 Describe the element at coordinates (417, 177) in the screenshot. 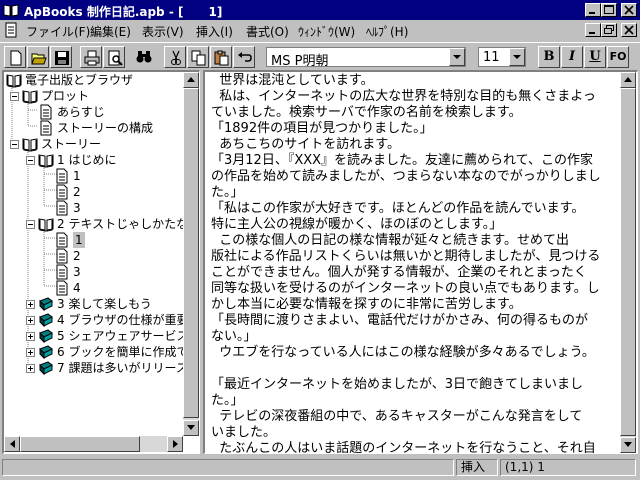

I see `text-line: の作品を始めて読みましたが、つまらない本なのでがっかりしまし` at that location.